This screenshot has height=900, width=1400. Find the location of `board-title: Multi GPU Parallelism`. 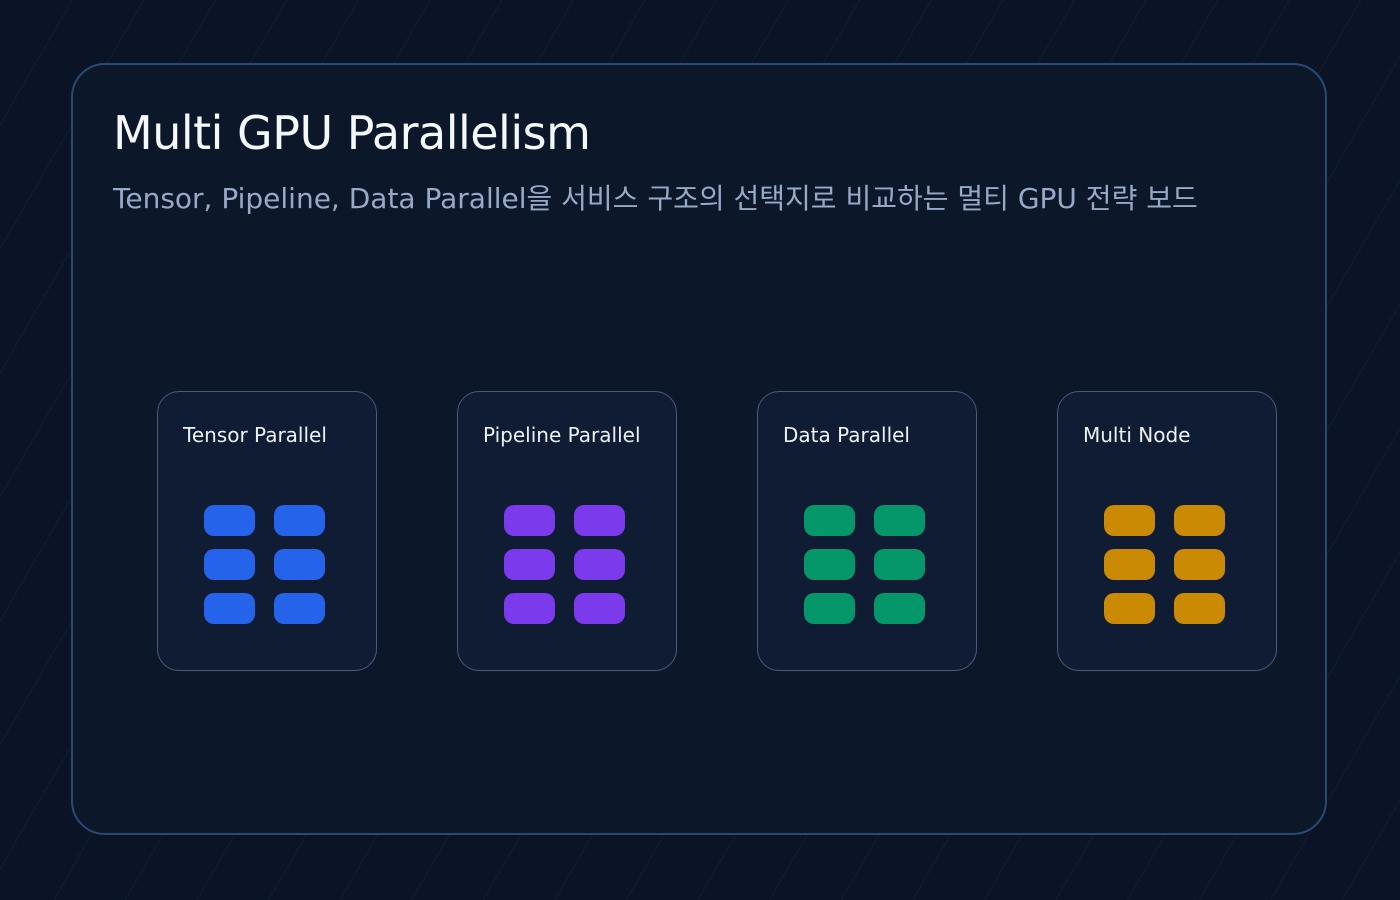

board-title: Multi GPU Parallelism is located at coordinates (352, 133).